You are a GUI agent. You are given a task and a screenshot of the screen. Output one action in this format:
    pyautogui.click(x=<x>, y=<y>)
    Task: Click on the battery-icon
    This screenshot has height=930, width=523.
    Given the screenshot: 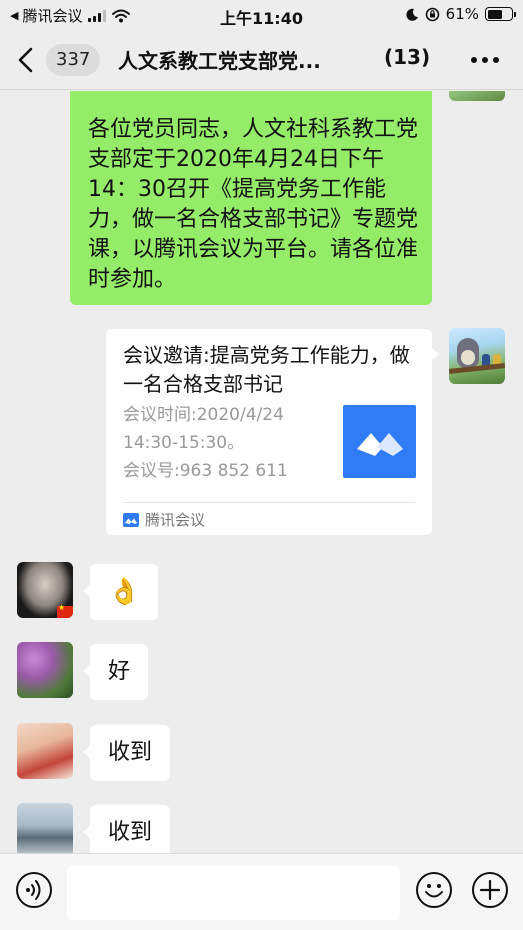 What is the action you would take?
    pyautogui.click(x=500, y=14)
    